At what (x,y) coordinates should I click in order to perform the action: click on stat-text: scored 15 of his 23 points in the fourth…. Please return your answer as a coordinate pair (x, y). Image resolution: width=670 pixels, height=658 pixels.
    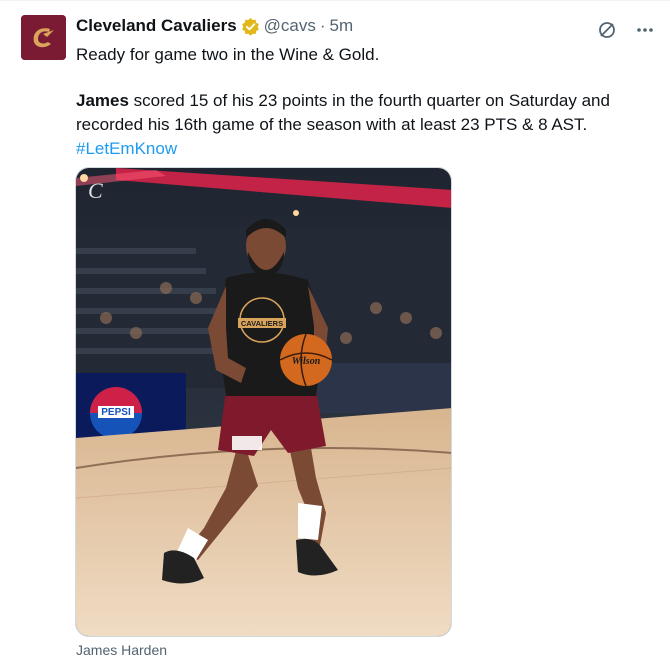
    Looking at the image, I should click on (343, 112).